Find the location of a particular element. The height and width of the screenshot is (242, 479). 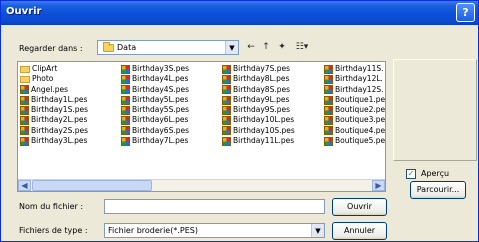

file-item: Boutique2.pe is located at coordinates (354, 110).